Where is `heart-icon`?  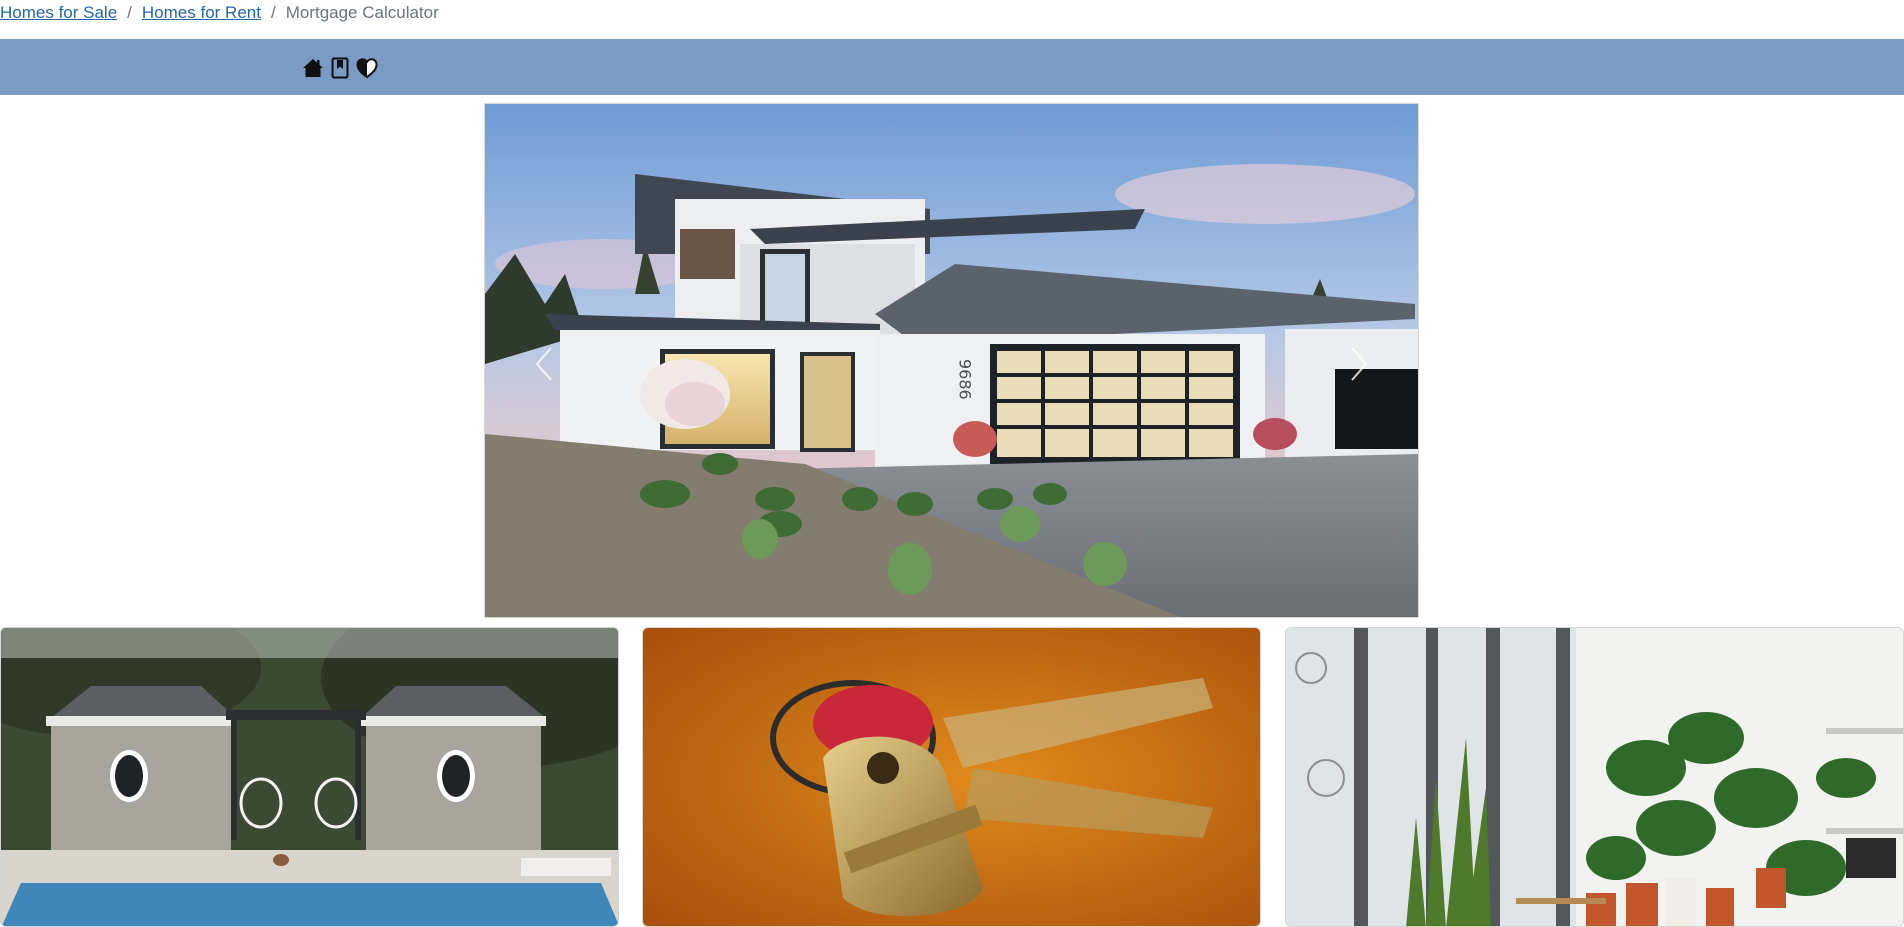 heart-icon is located at coordinates (367, 68).